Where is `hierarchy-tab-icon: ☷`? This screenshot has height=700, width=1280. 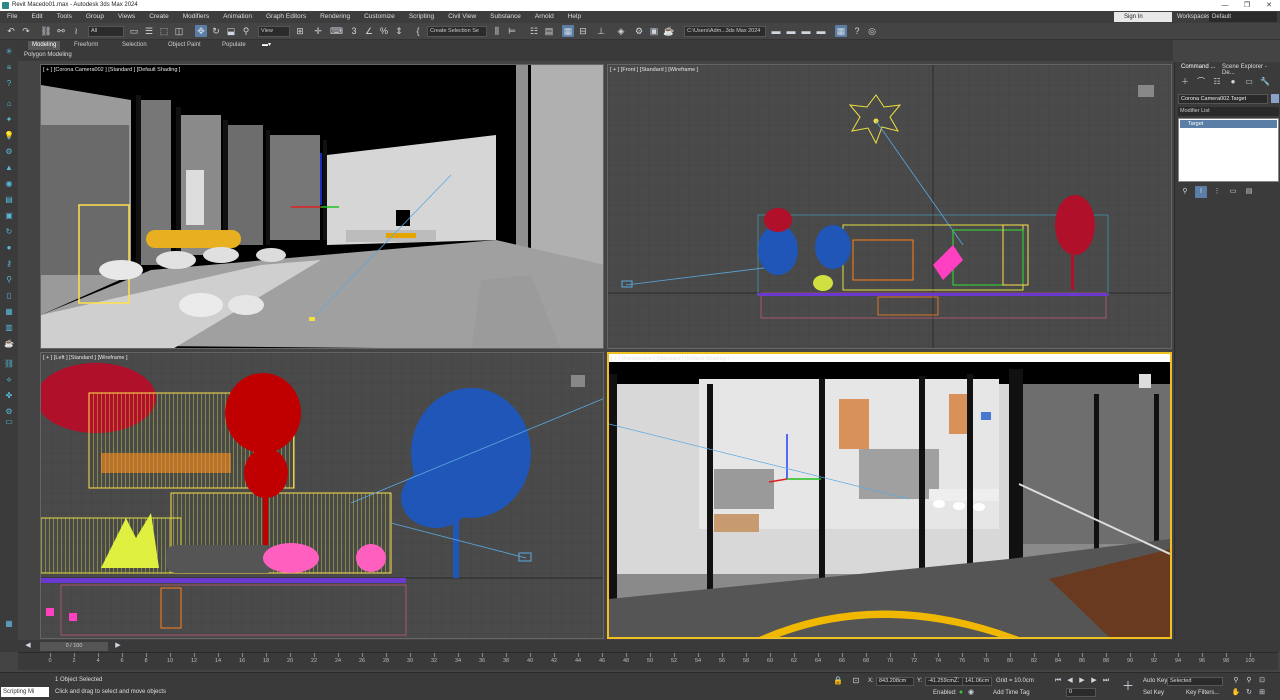
hierarchy-tab-icon: ☷ is located at coordinates (1217, 82).